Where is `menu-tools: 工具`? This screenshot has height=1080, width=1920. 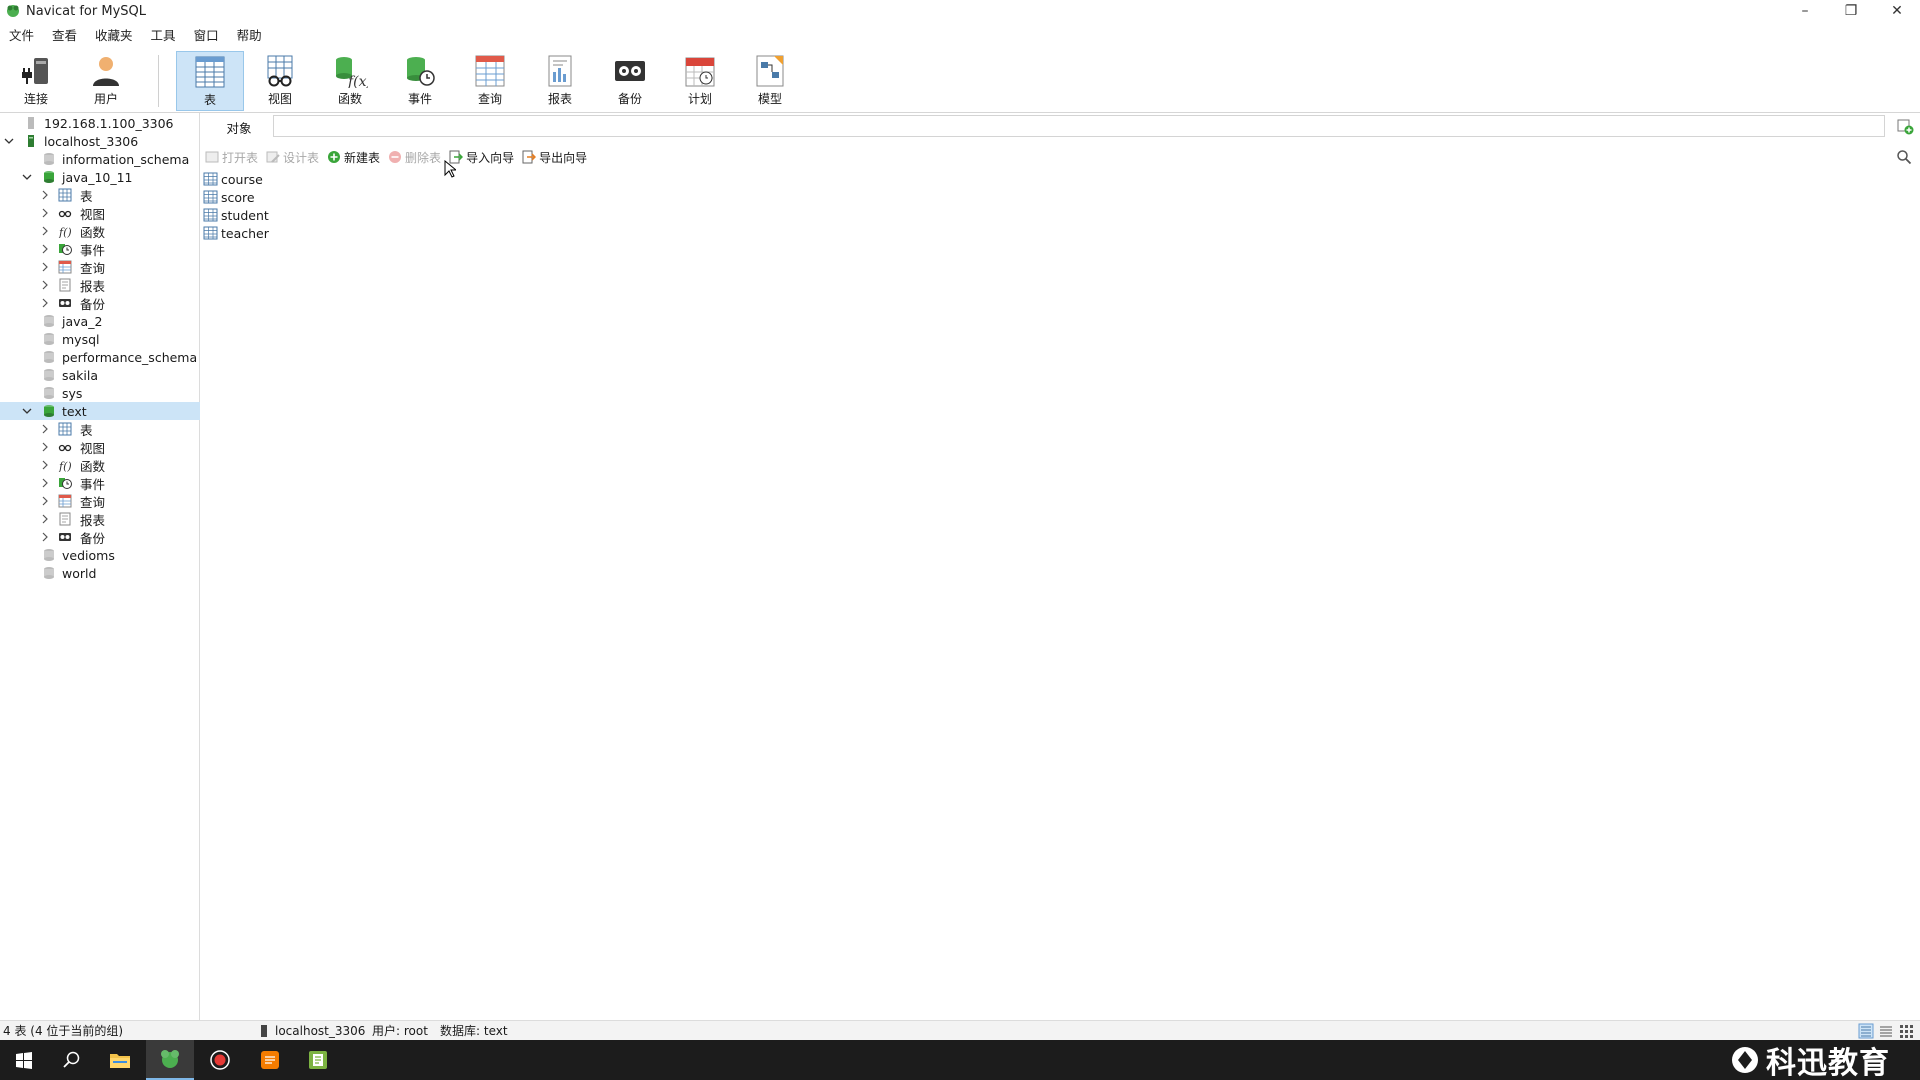 menu-tools: 工具 is located at coordinates (163, 36).